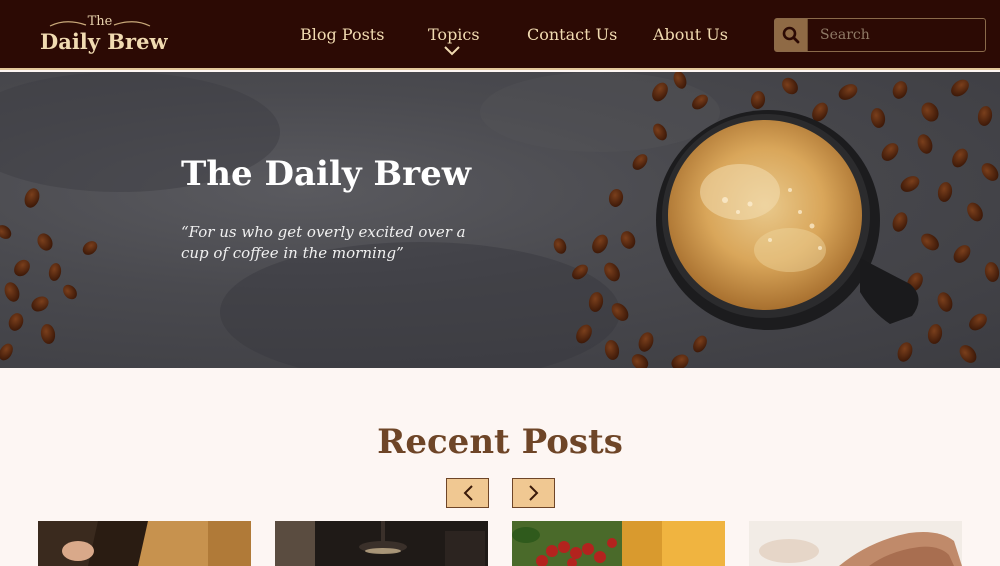  I want to click on nav-contact-us: Contact Us, so click(572, 34).